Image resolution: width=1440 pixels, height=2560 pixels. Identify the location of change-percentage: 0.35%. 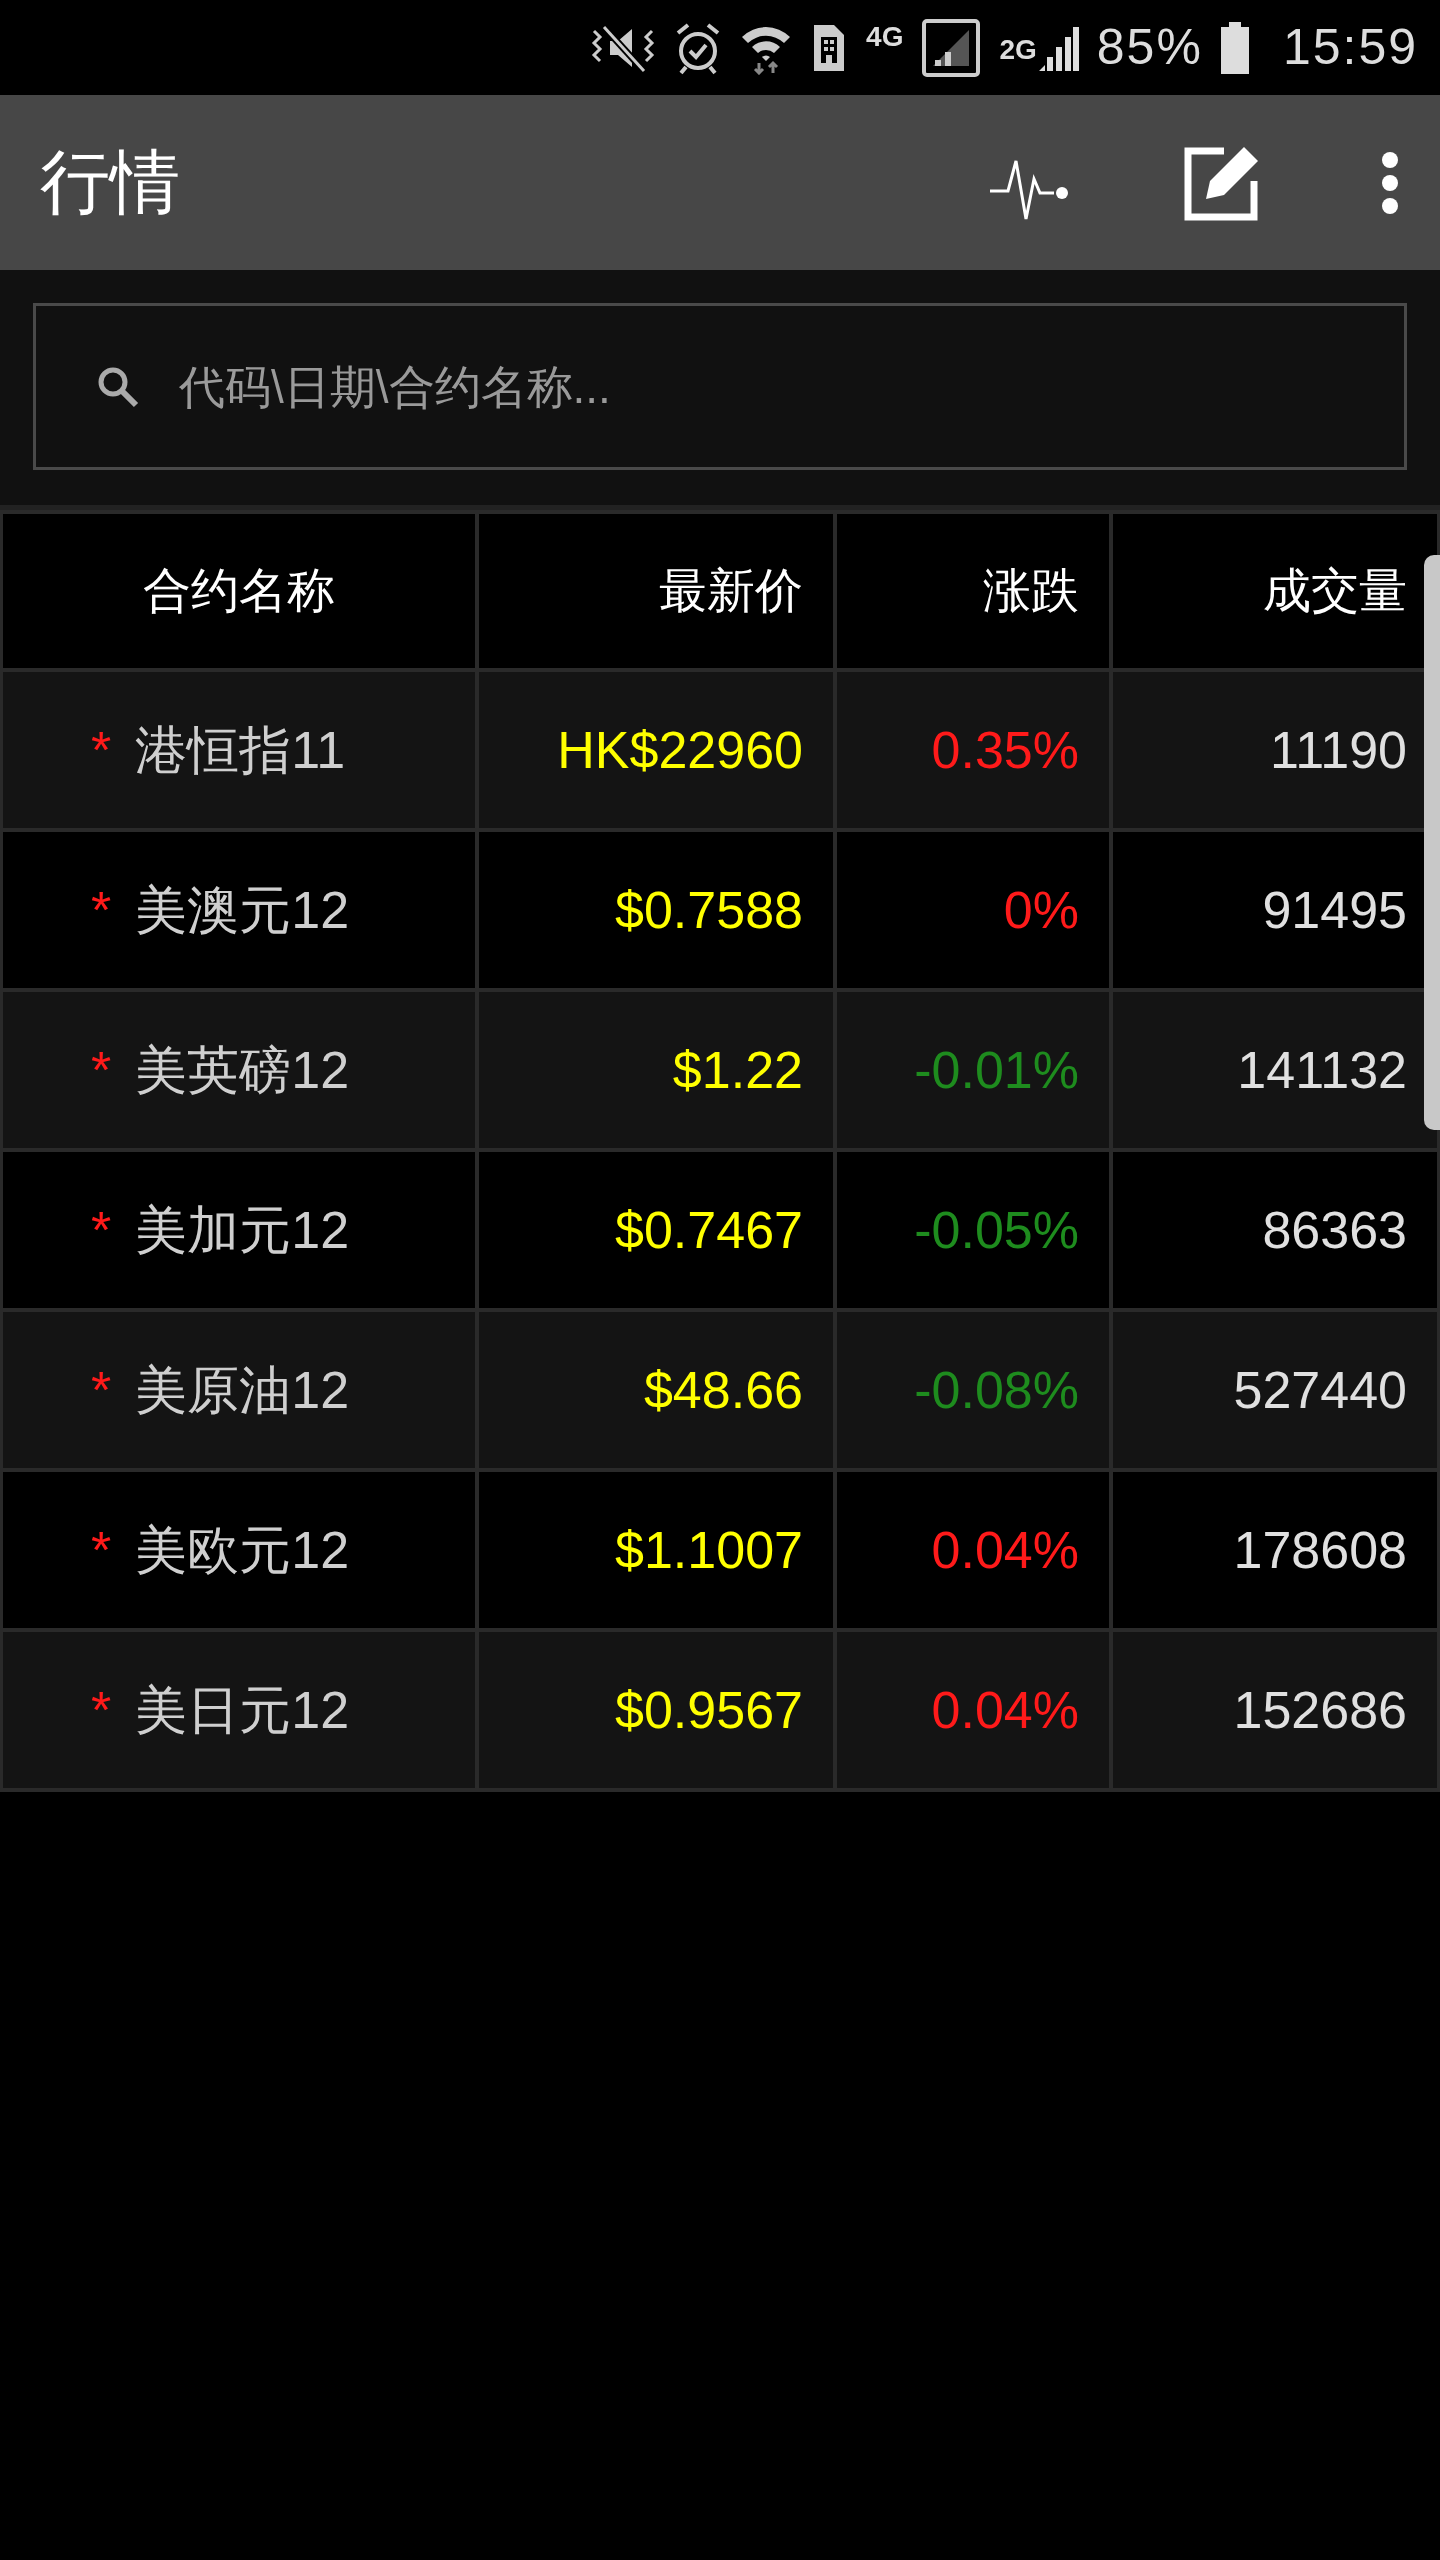
(1005, 750).